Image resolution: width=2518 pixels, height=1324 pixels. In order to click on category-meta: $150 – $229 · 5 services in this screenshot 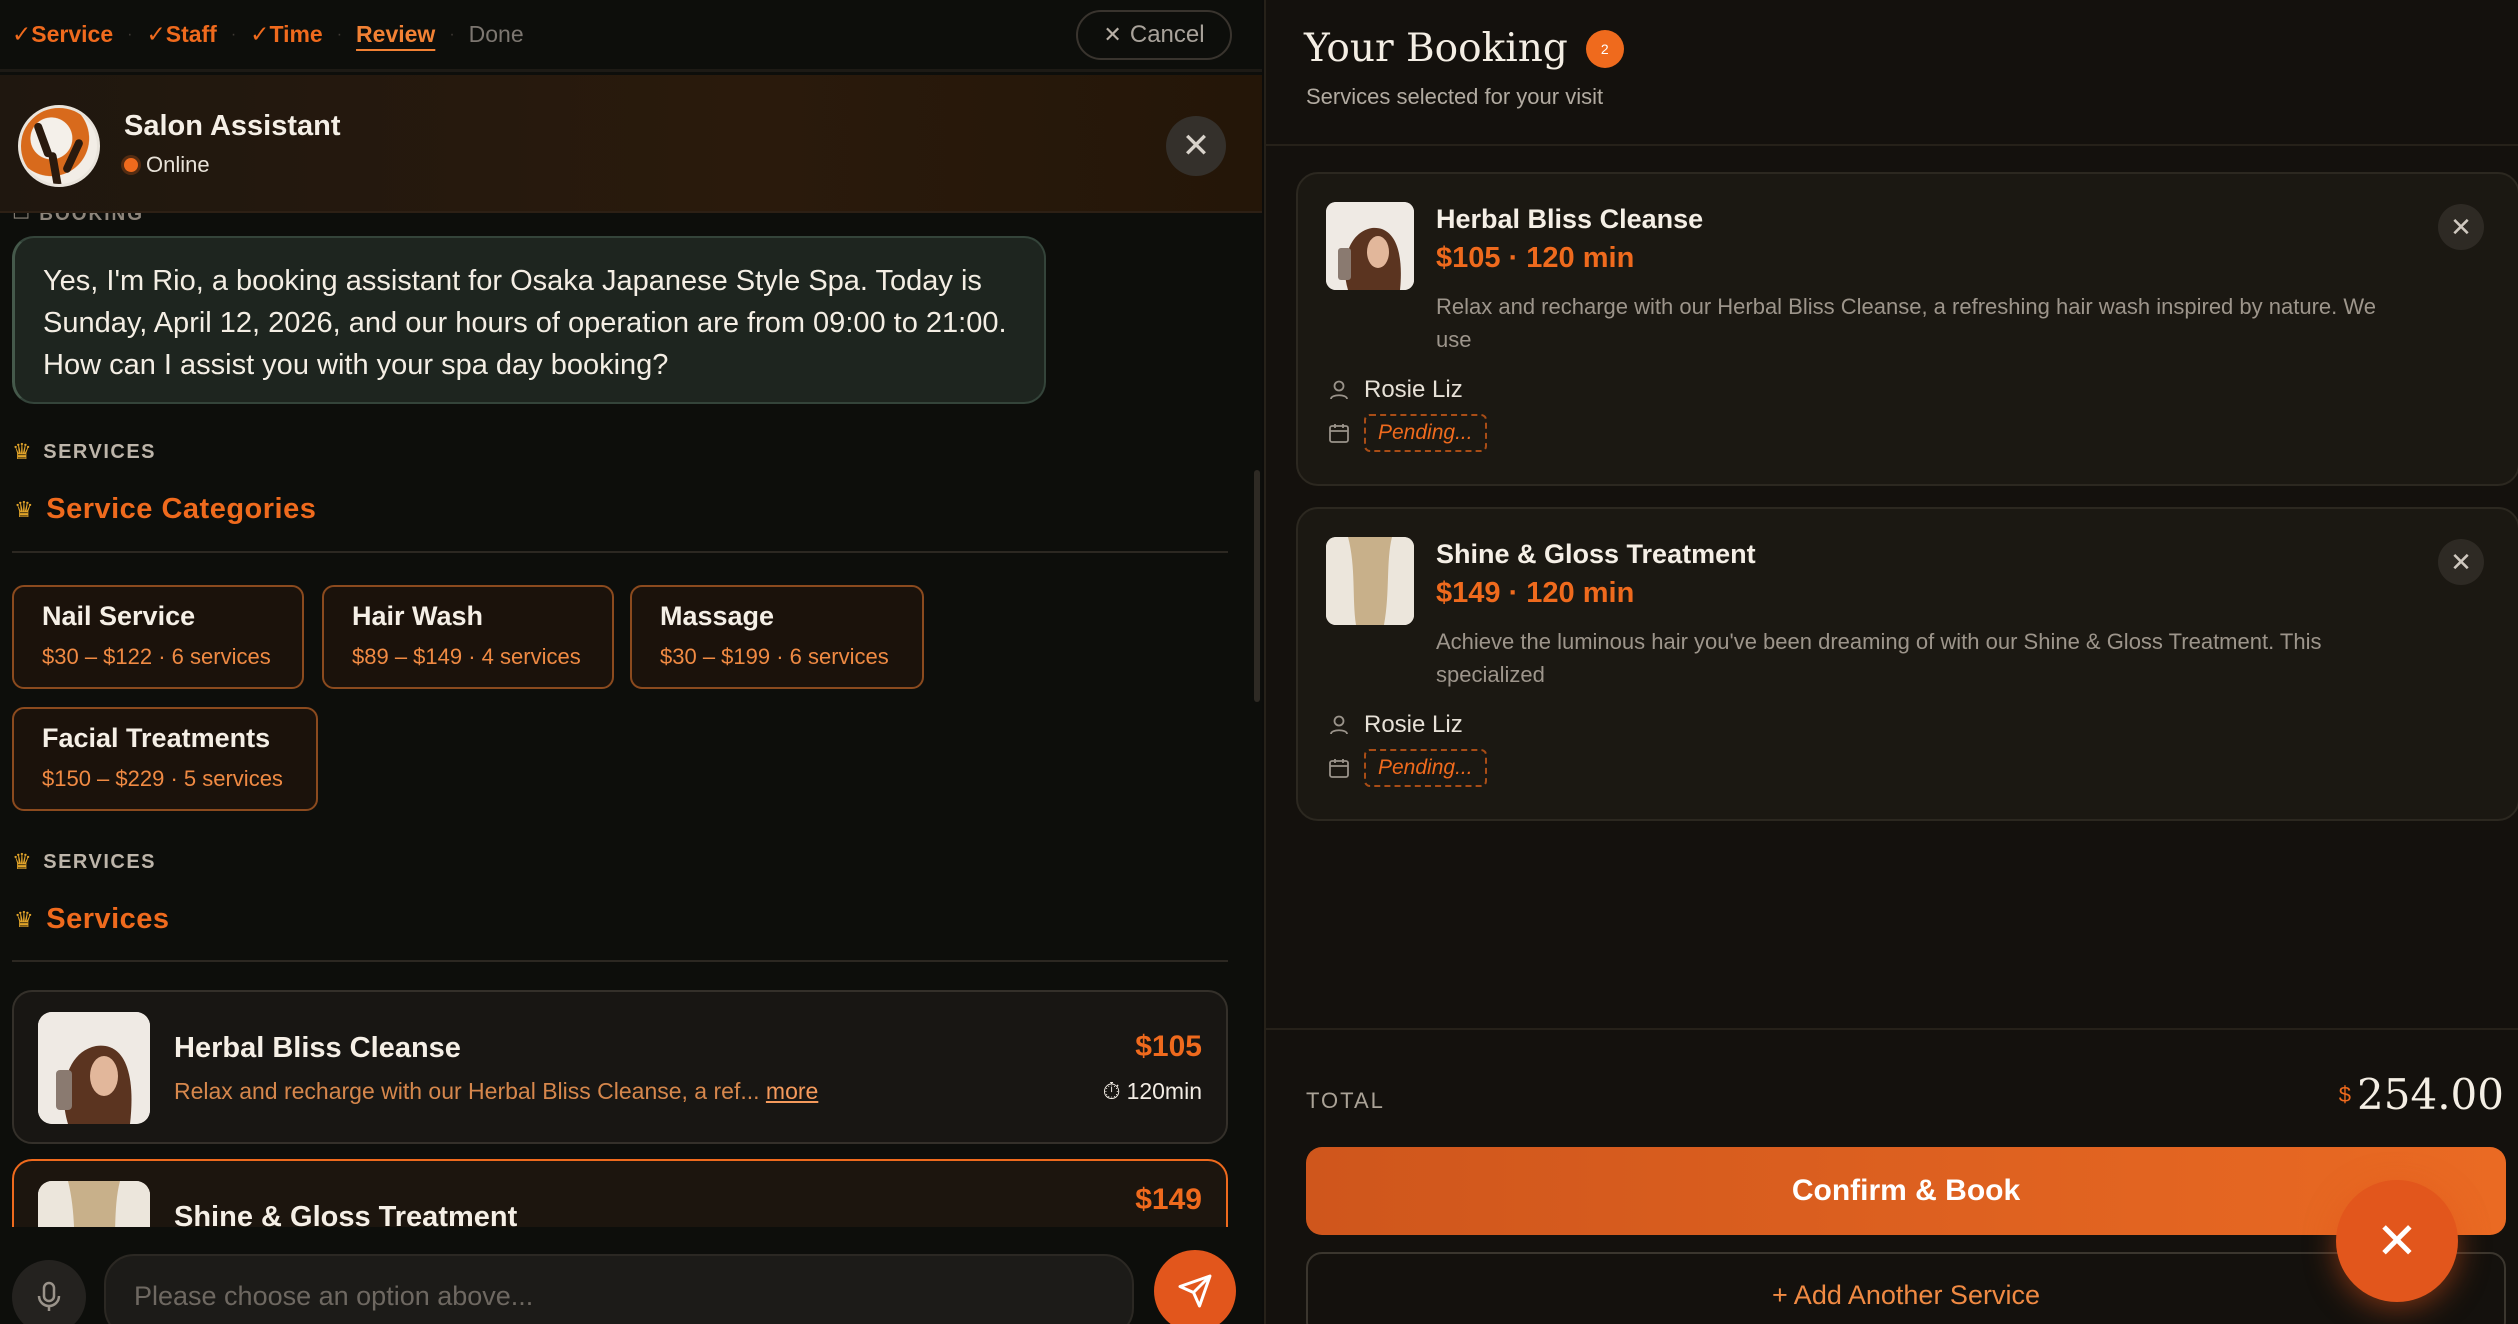, I will do `click(162, 778)`.